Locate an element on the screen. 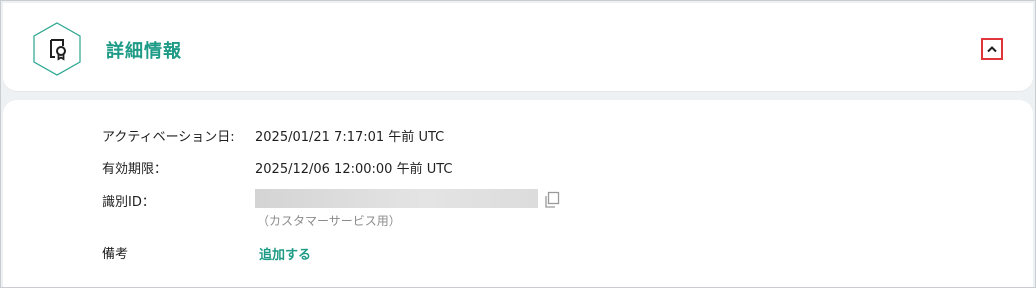 This screenshot has width=1036, height=288. add-notes-link: 追加する is located at coordinates (285, 253).